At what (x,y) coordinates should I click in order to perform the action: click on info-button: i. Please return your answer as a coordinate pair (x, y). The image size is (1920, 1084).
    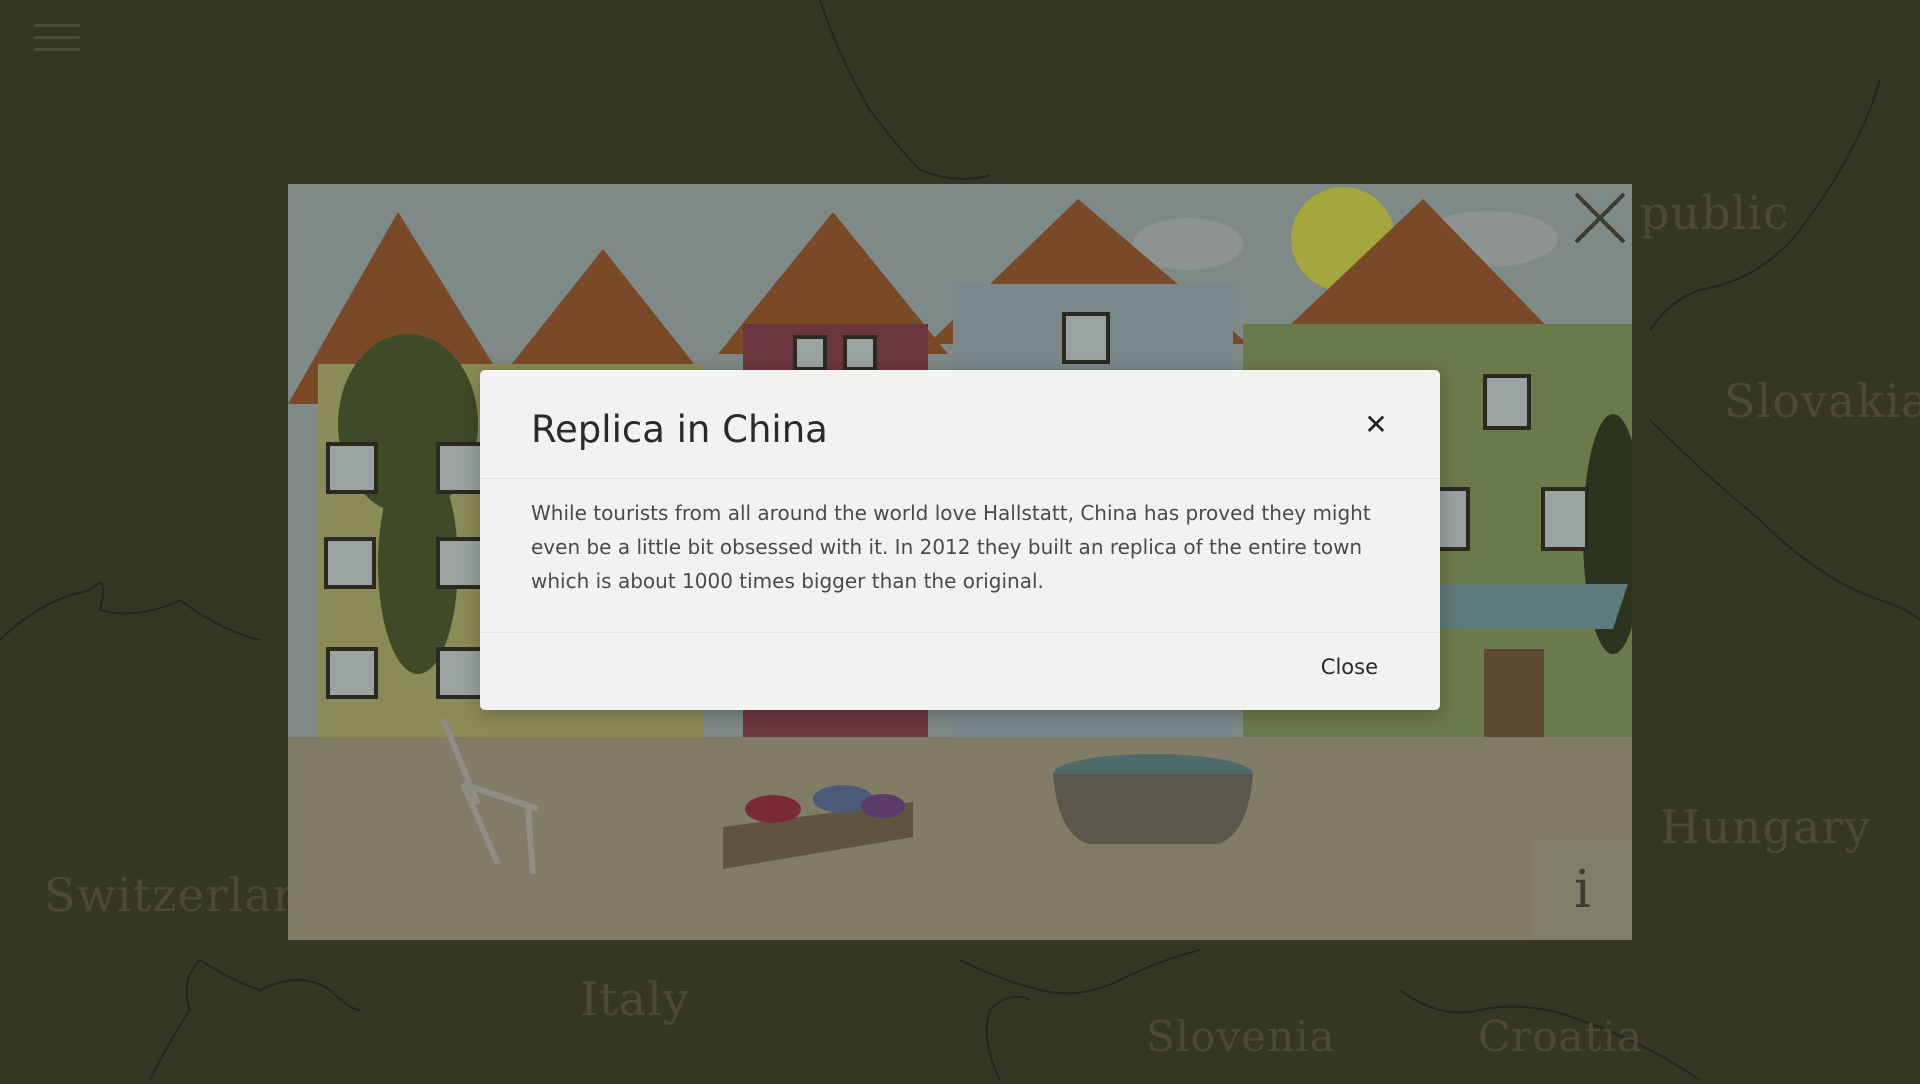
    Looking at the image, I should click on (1582, 890).